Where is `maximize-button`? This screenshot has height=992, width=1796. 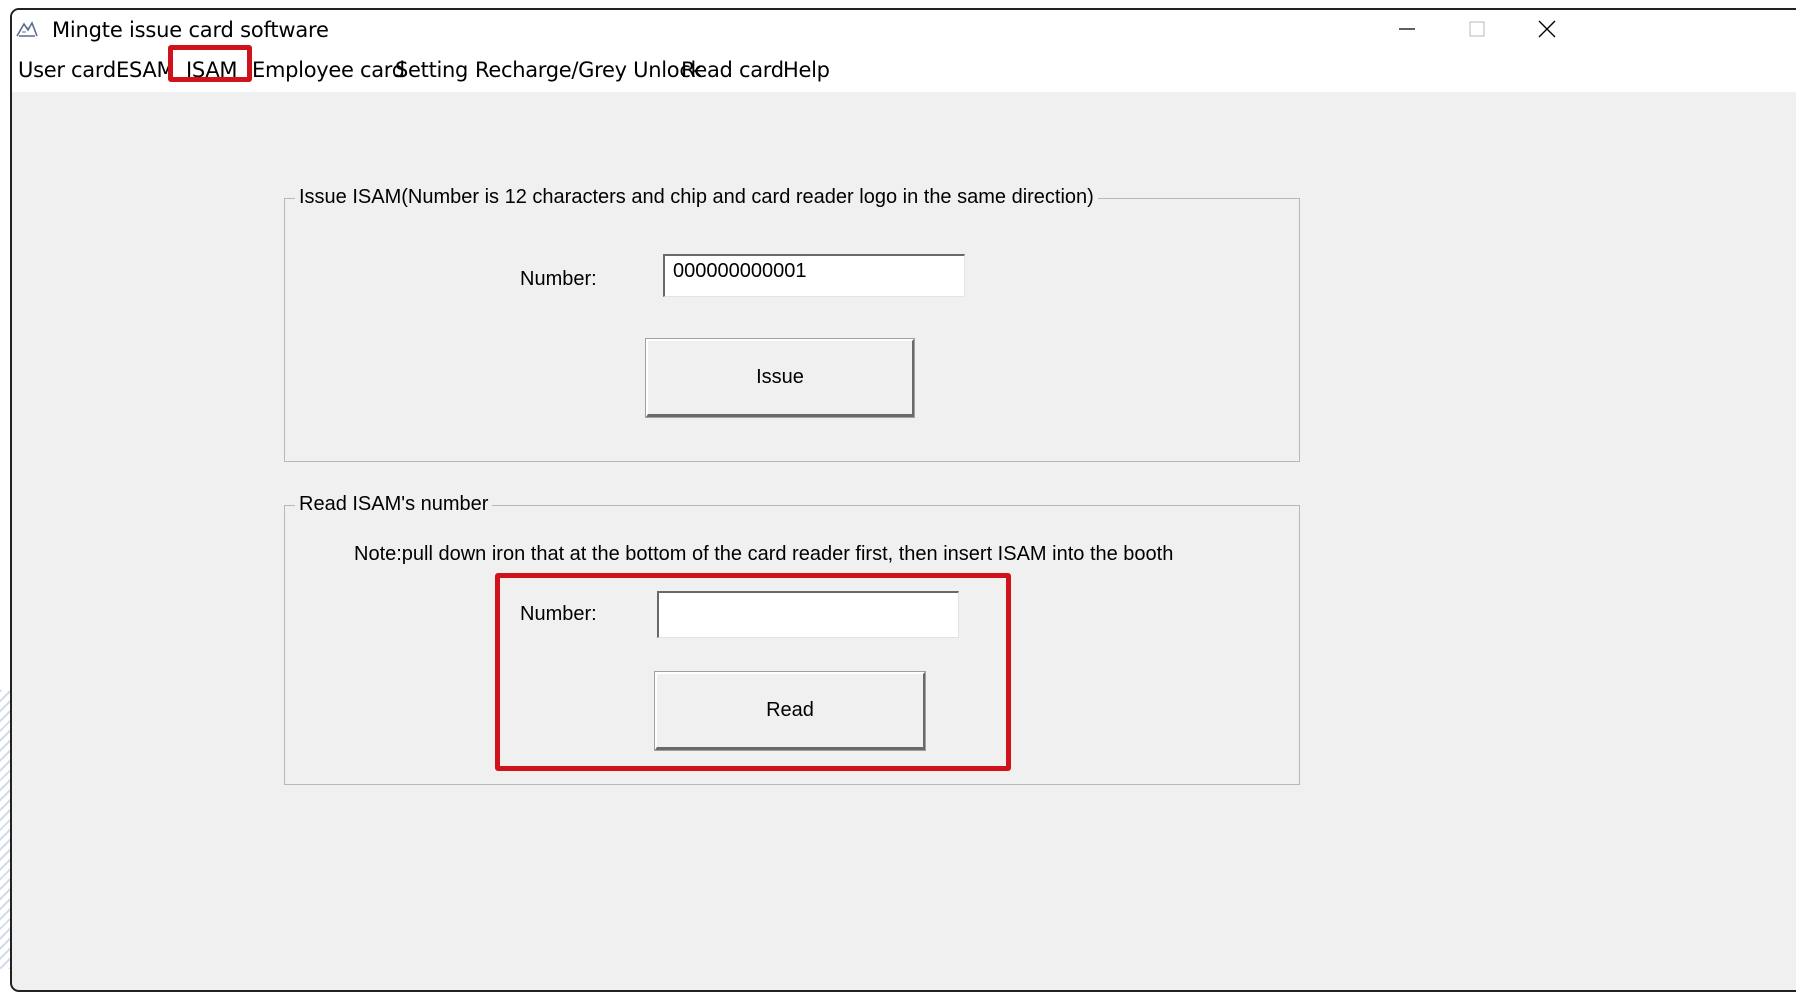 maximize-button is located at coordinates (1477, 29).